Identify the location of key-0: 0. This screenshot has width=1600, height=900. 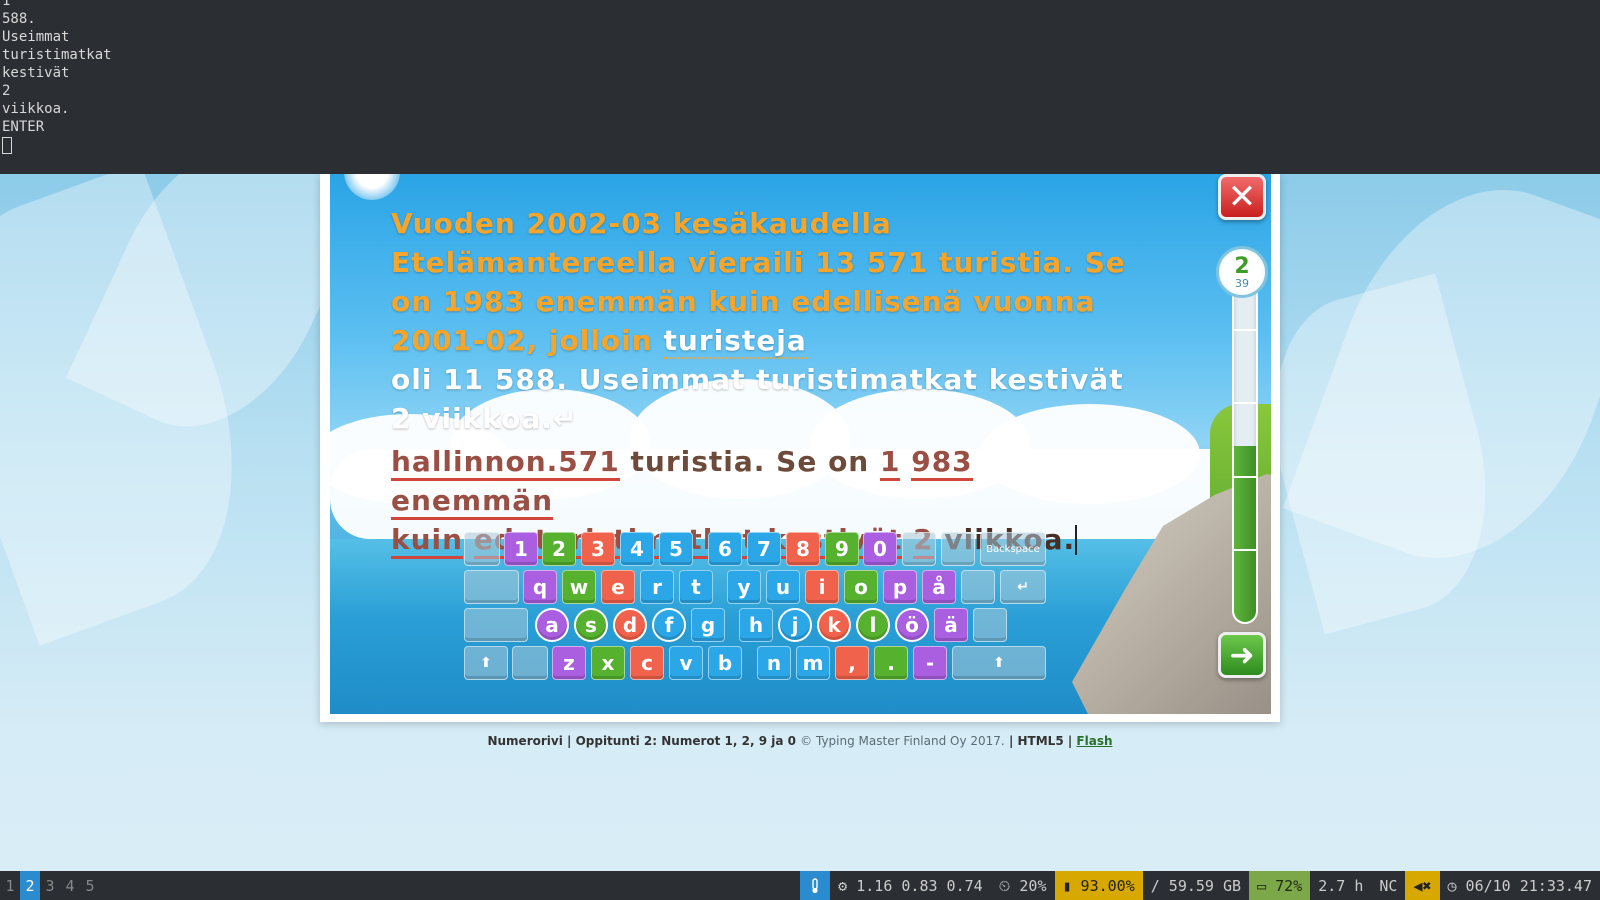
(880, 549).